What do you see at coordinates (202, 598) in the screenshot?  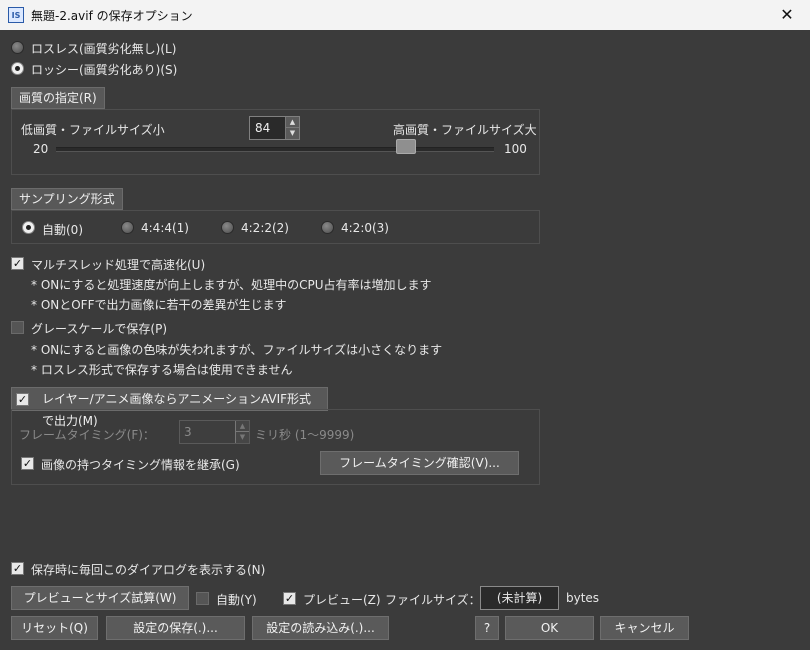 I see `auto-checkbox` at bounding box center [202, 598].